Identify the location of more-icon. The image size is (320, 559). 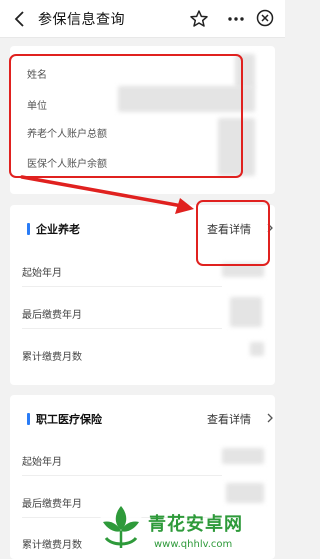
(236, 19).